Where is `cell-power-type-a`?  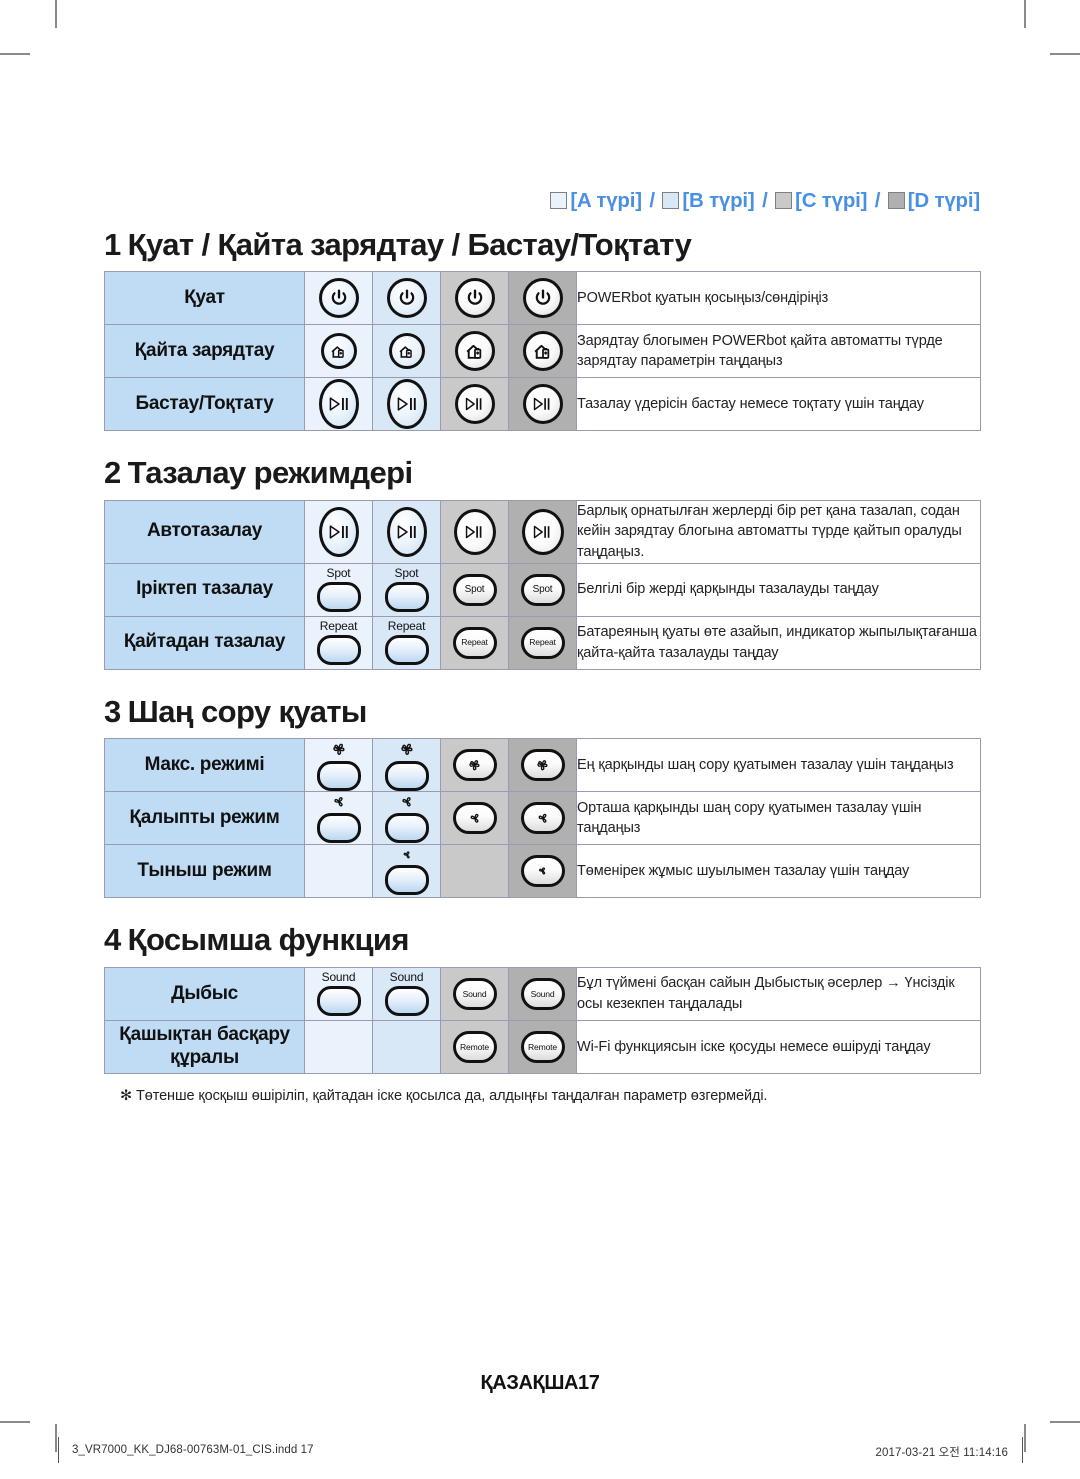 cell-power-type-a is located at coordinates (338, 298).